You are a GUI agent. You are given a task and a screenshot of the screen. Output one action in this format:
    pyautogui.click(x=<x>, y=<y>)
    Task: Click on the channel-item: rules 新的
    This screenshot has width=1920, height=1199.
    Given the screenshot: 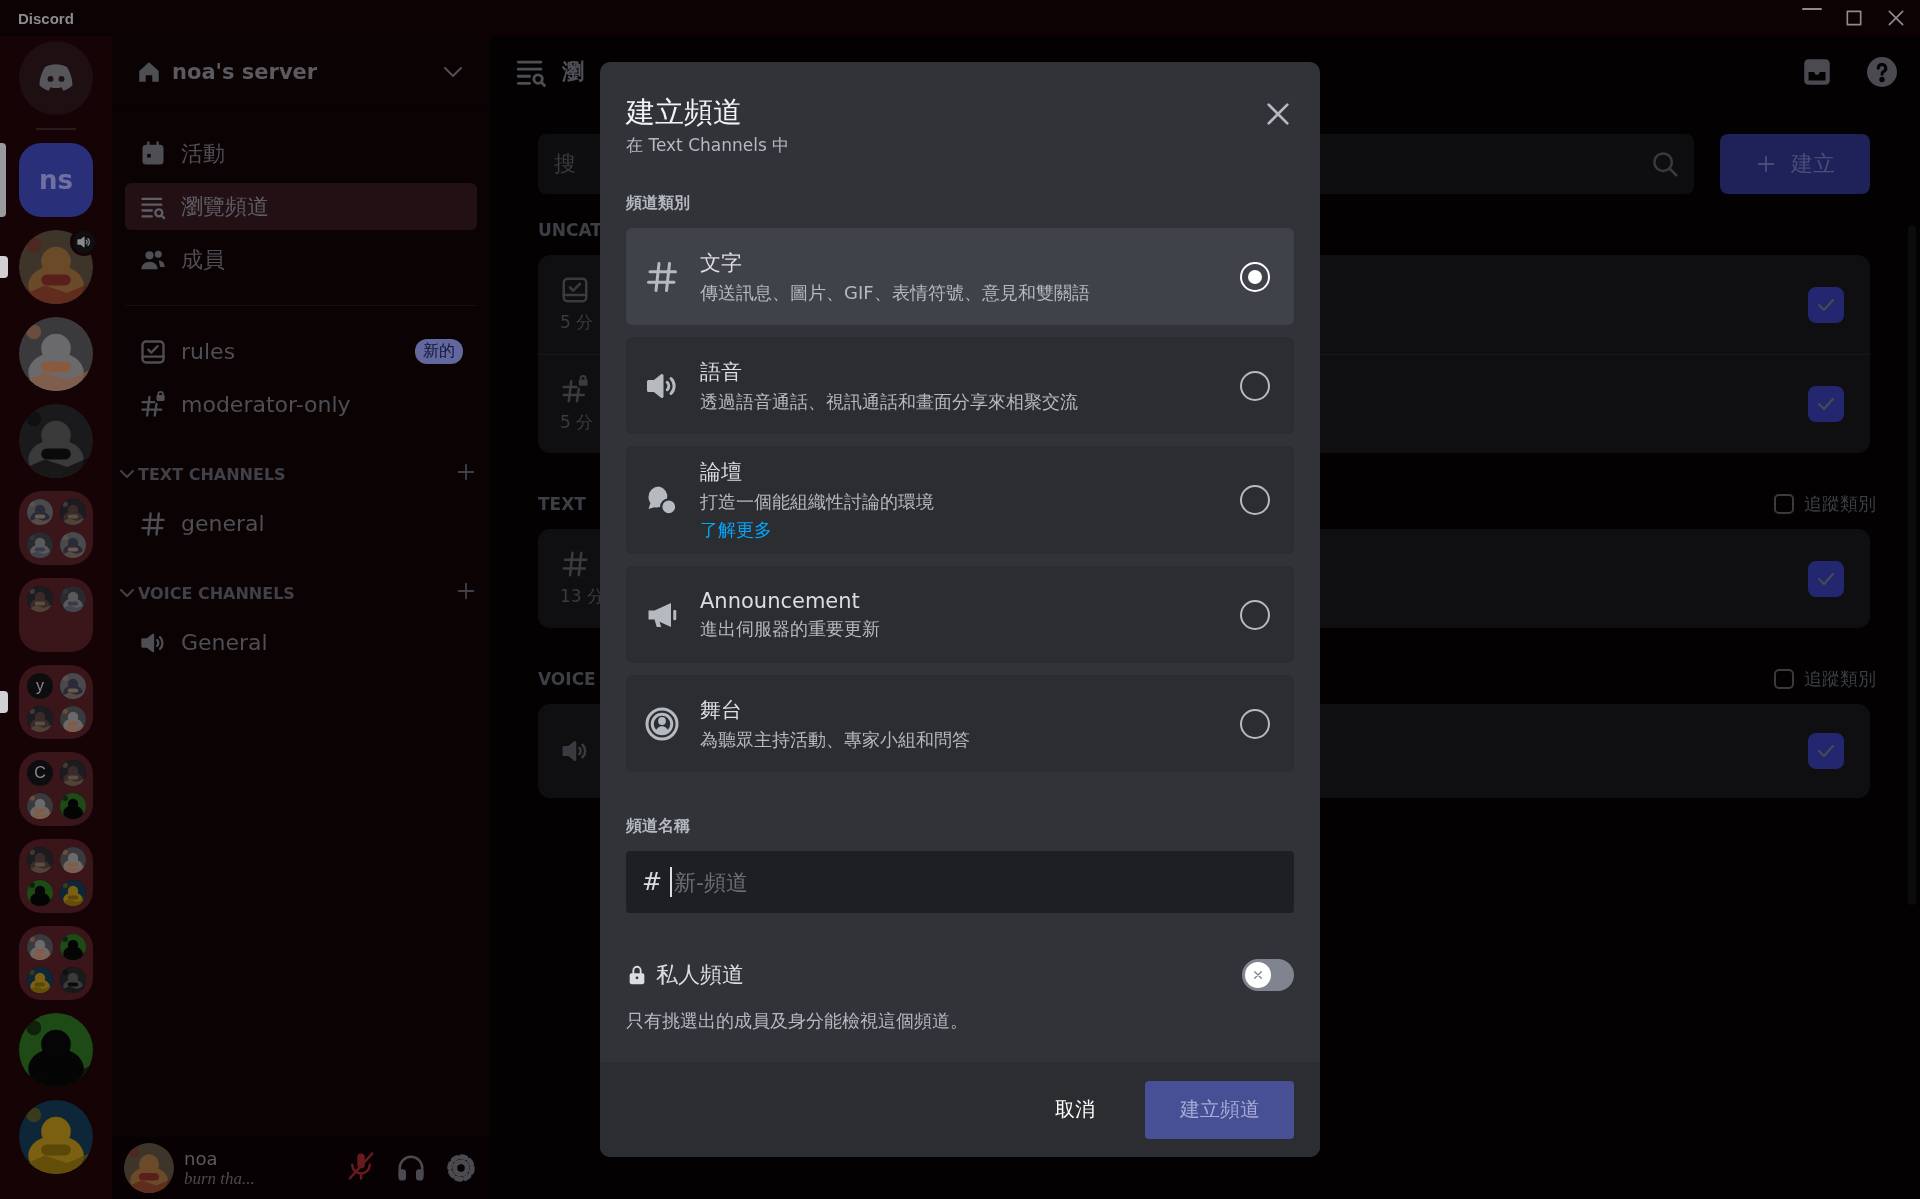 What is the action you would take?
    pyautogui.click(x=301, y=351)
    